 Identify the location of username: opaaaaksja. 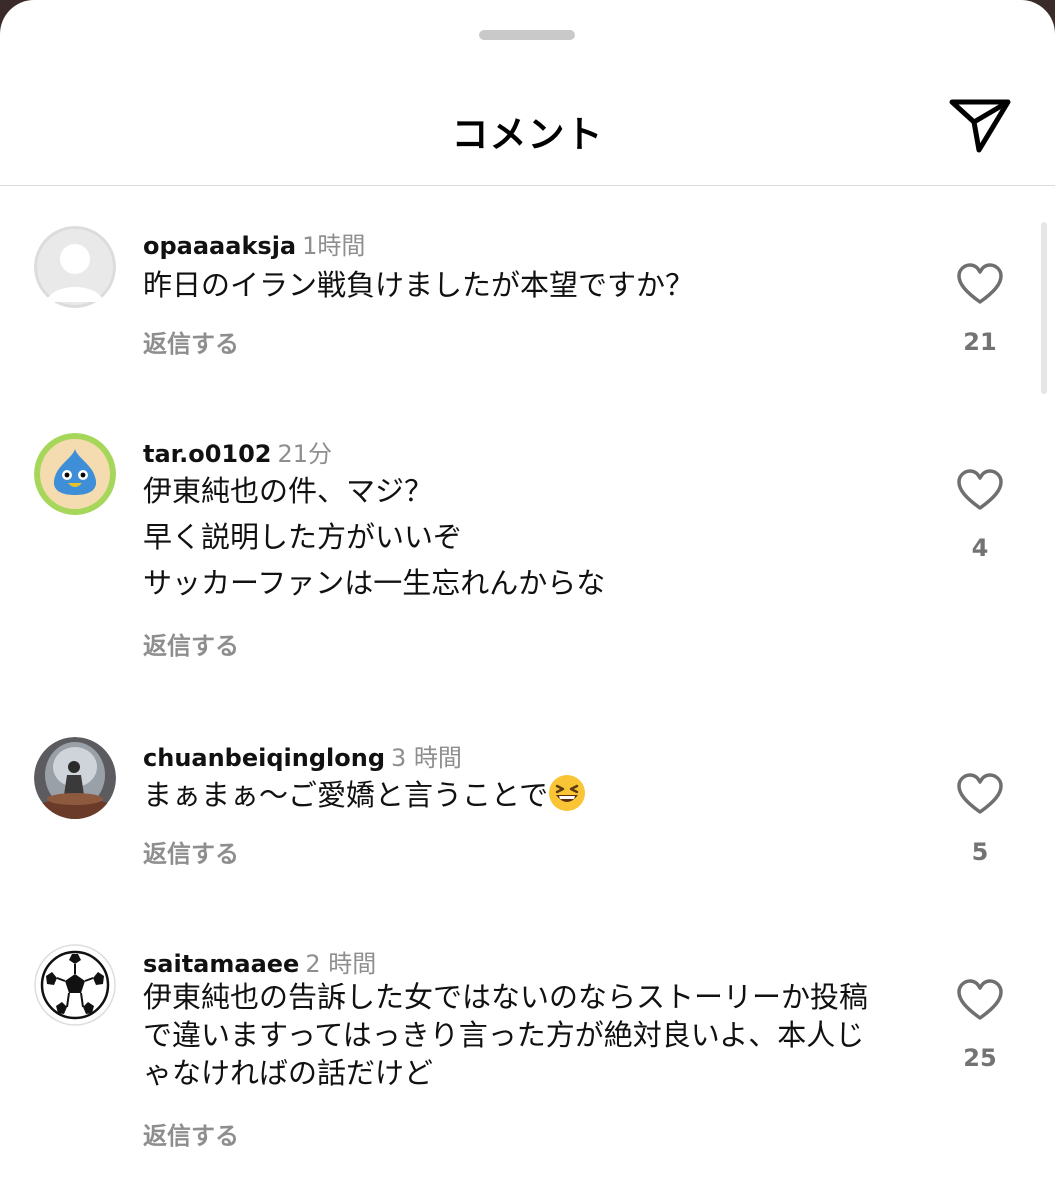
(219, 246).